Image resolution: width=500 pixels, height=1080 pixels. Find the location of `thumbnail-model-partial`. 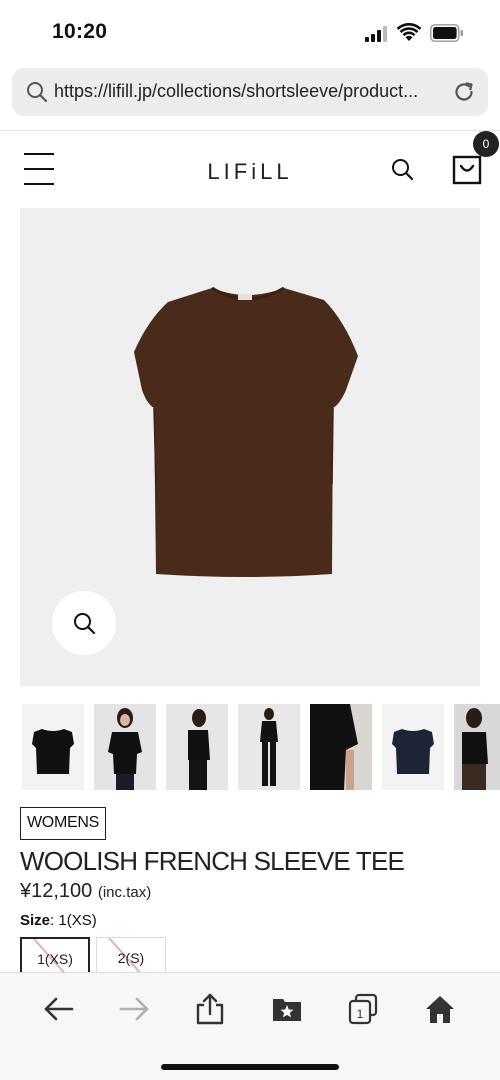

thumbnail-model-partial is located at coordinates (477, 747).